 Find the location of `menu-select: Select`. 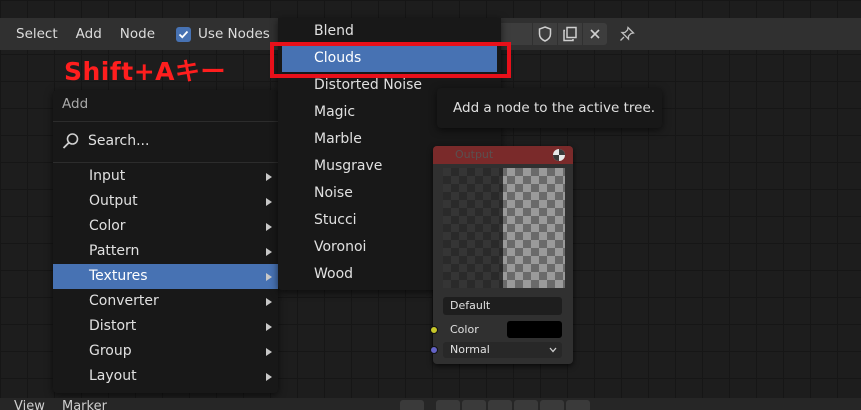

menu-select: Select is located at coordinates (33, 34).